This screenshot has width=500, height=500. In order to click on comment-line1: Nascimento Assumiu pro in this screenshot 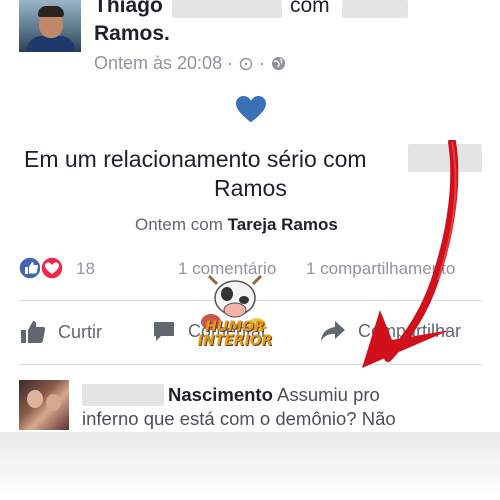, I will do `click(274, 395)`.